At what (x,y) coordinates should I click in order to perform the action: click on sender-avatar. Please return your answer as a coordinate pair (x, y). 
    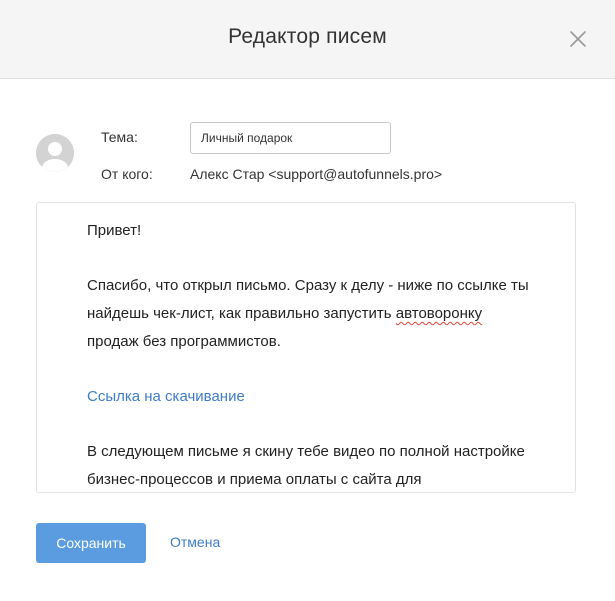
    Looking at the image, I should click on (55, 153).